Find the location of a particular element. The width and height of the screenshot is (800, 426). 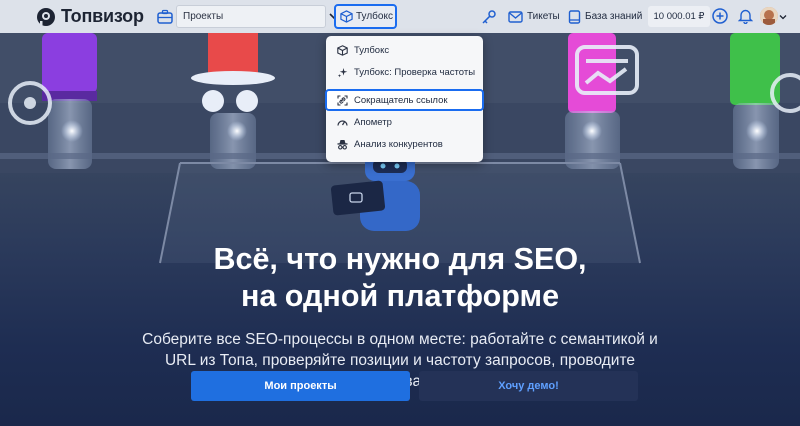

avatar-image is located at coordinates (769, 16).